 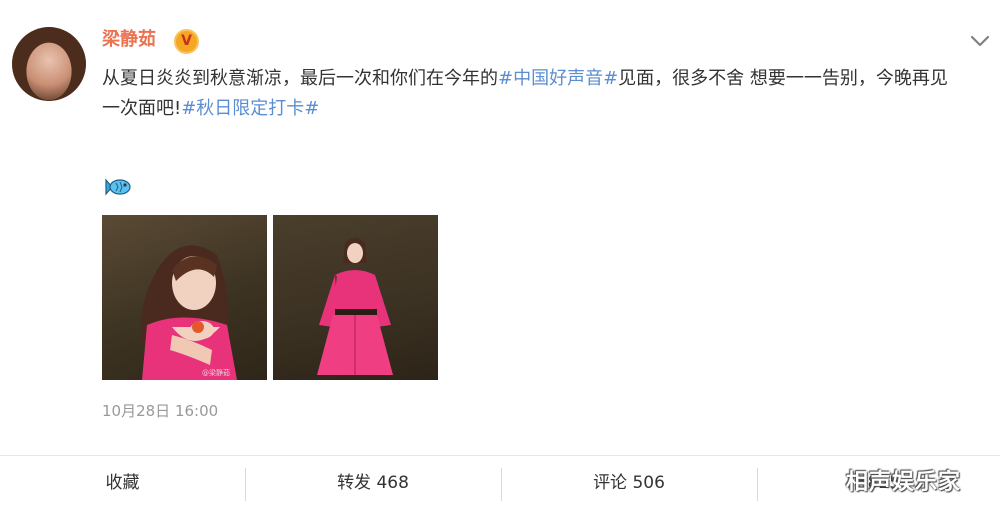 What do you see at coordinates (250, 108) in the screenshot?
I see `hashtag-link-autumn-checkin: #秋日限定打卡#` at bounding box center [250, 108].